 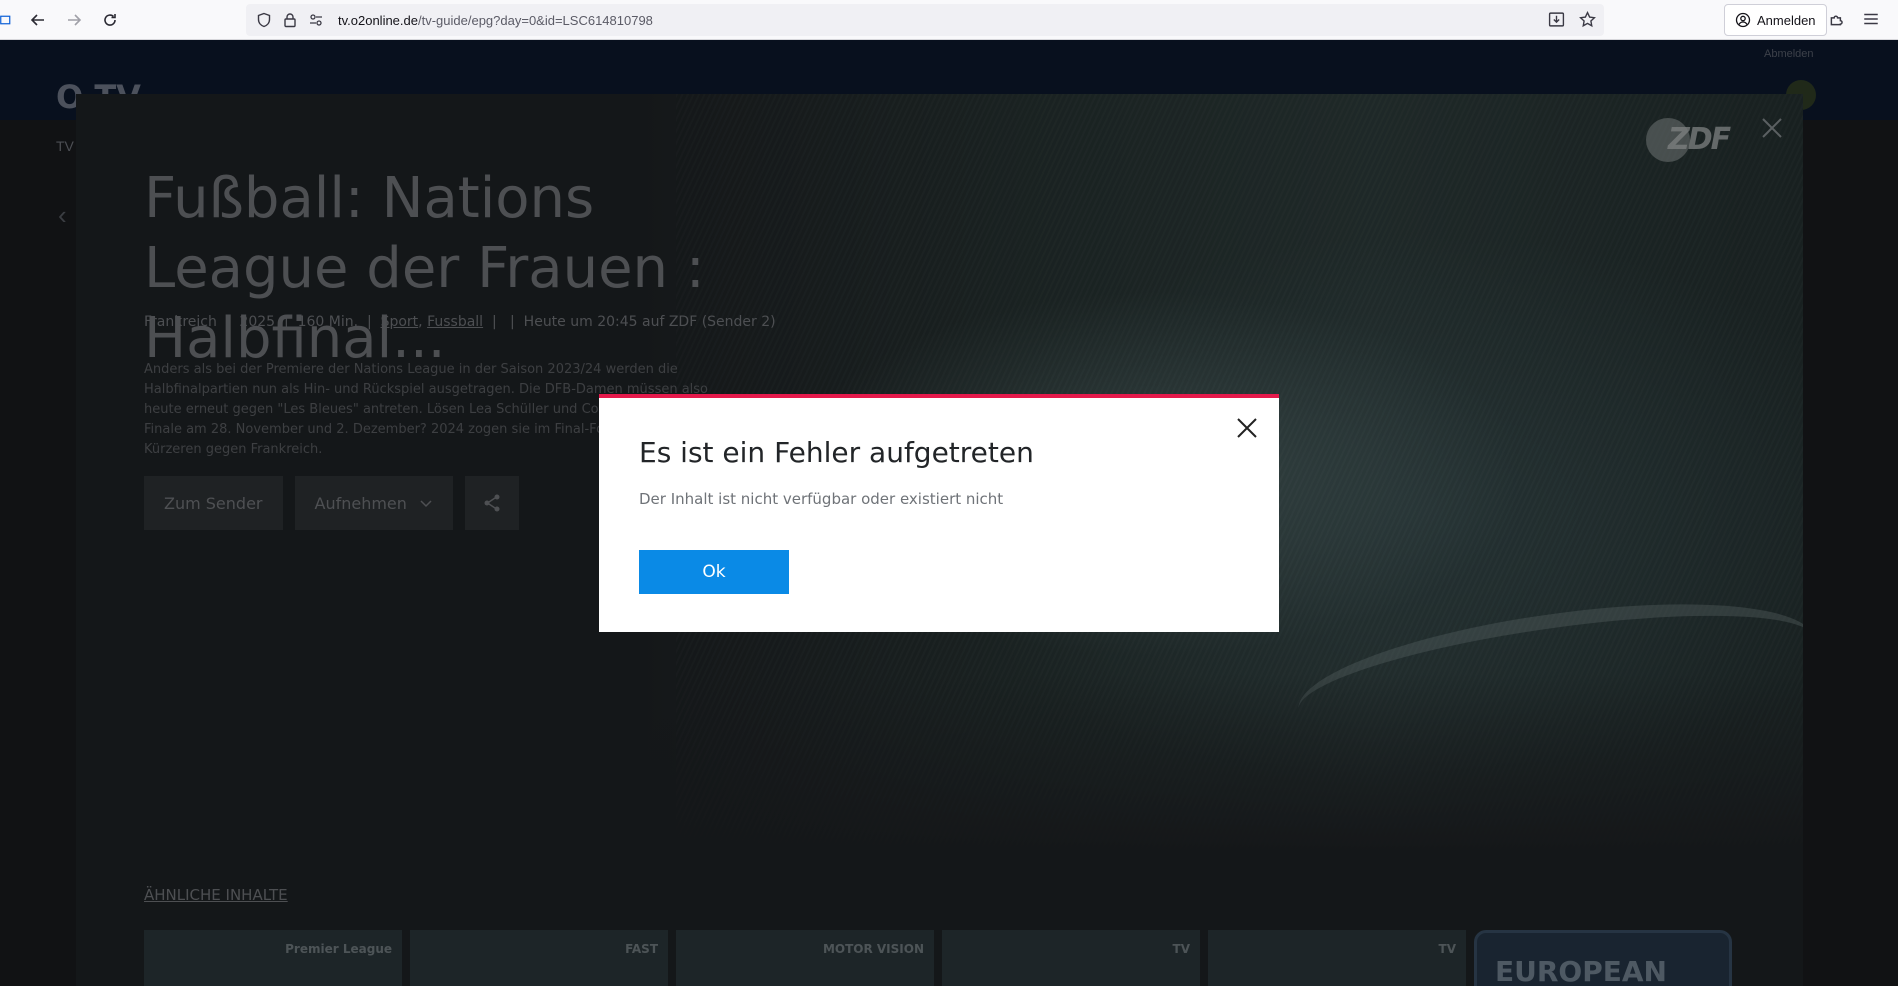 What do you see at coordinates (836, 452) in the screenshot?
I see `dialog-title: Es ist ein Fehler aufgetreten` at bounding box center [836, 452].